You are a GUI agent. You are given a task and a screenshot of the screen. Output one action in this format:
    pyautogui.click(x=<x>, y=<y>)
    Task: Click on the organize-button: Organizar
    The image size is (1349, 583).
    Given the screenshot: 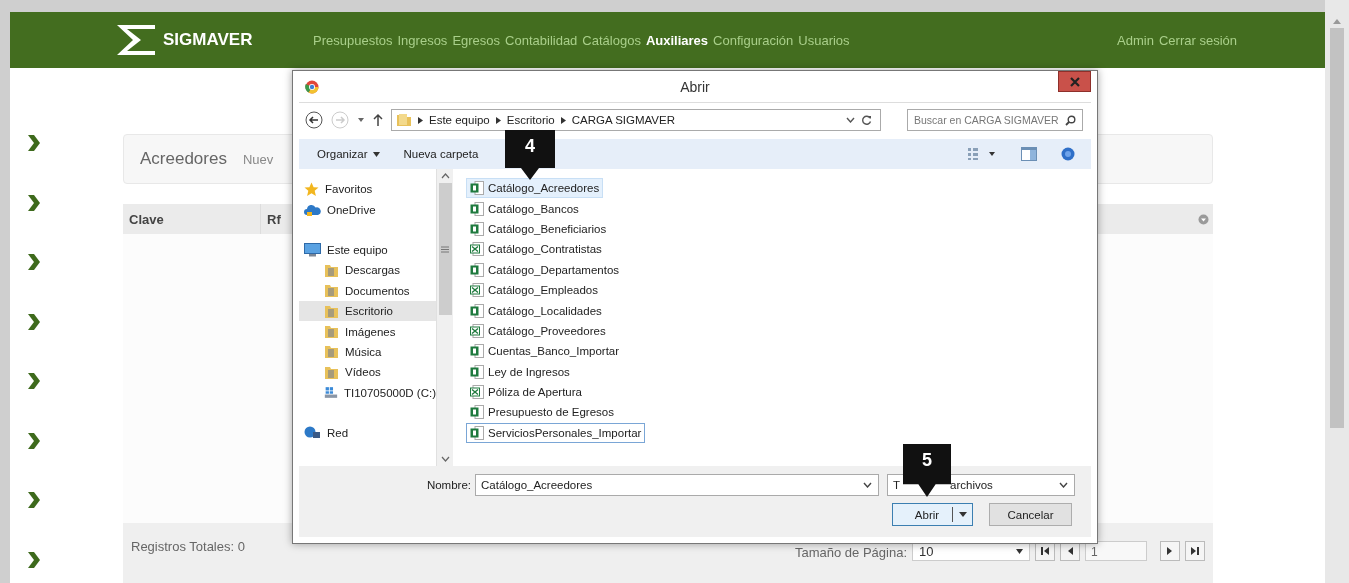 What is the action you would take?
    pyautogui.click(x=348, y=154)
    